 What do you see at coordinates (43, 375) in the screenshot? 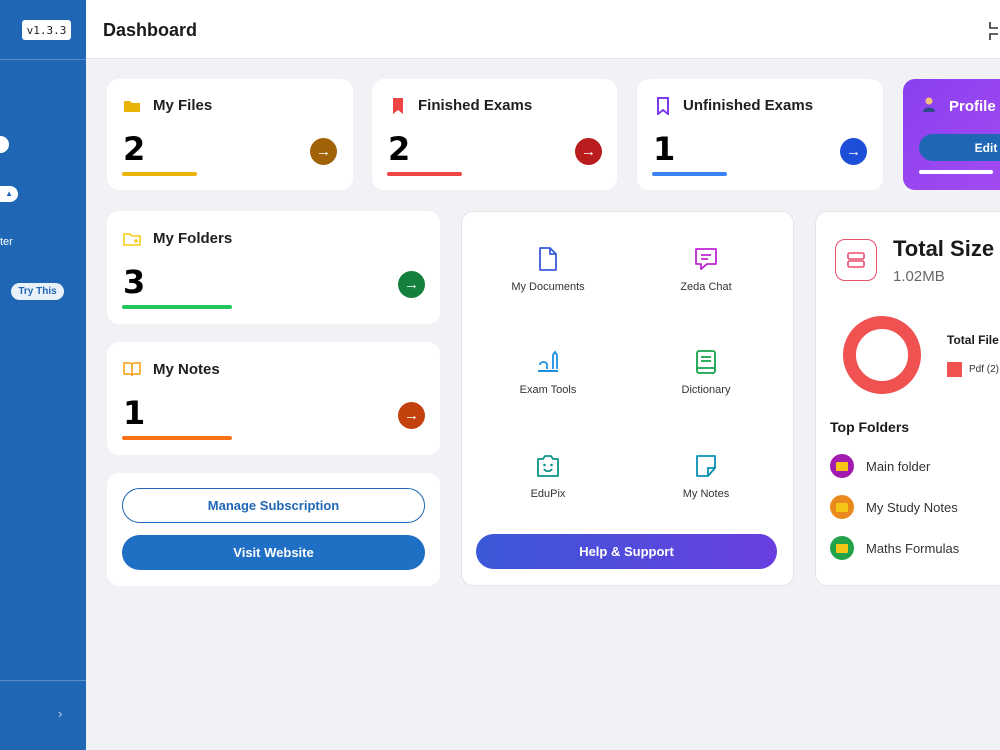
I see `sidebar: v1.3.3 ▲ ter Try This ›` at bounding box center [43, 375].